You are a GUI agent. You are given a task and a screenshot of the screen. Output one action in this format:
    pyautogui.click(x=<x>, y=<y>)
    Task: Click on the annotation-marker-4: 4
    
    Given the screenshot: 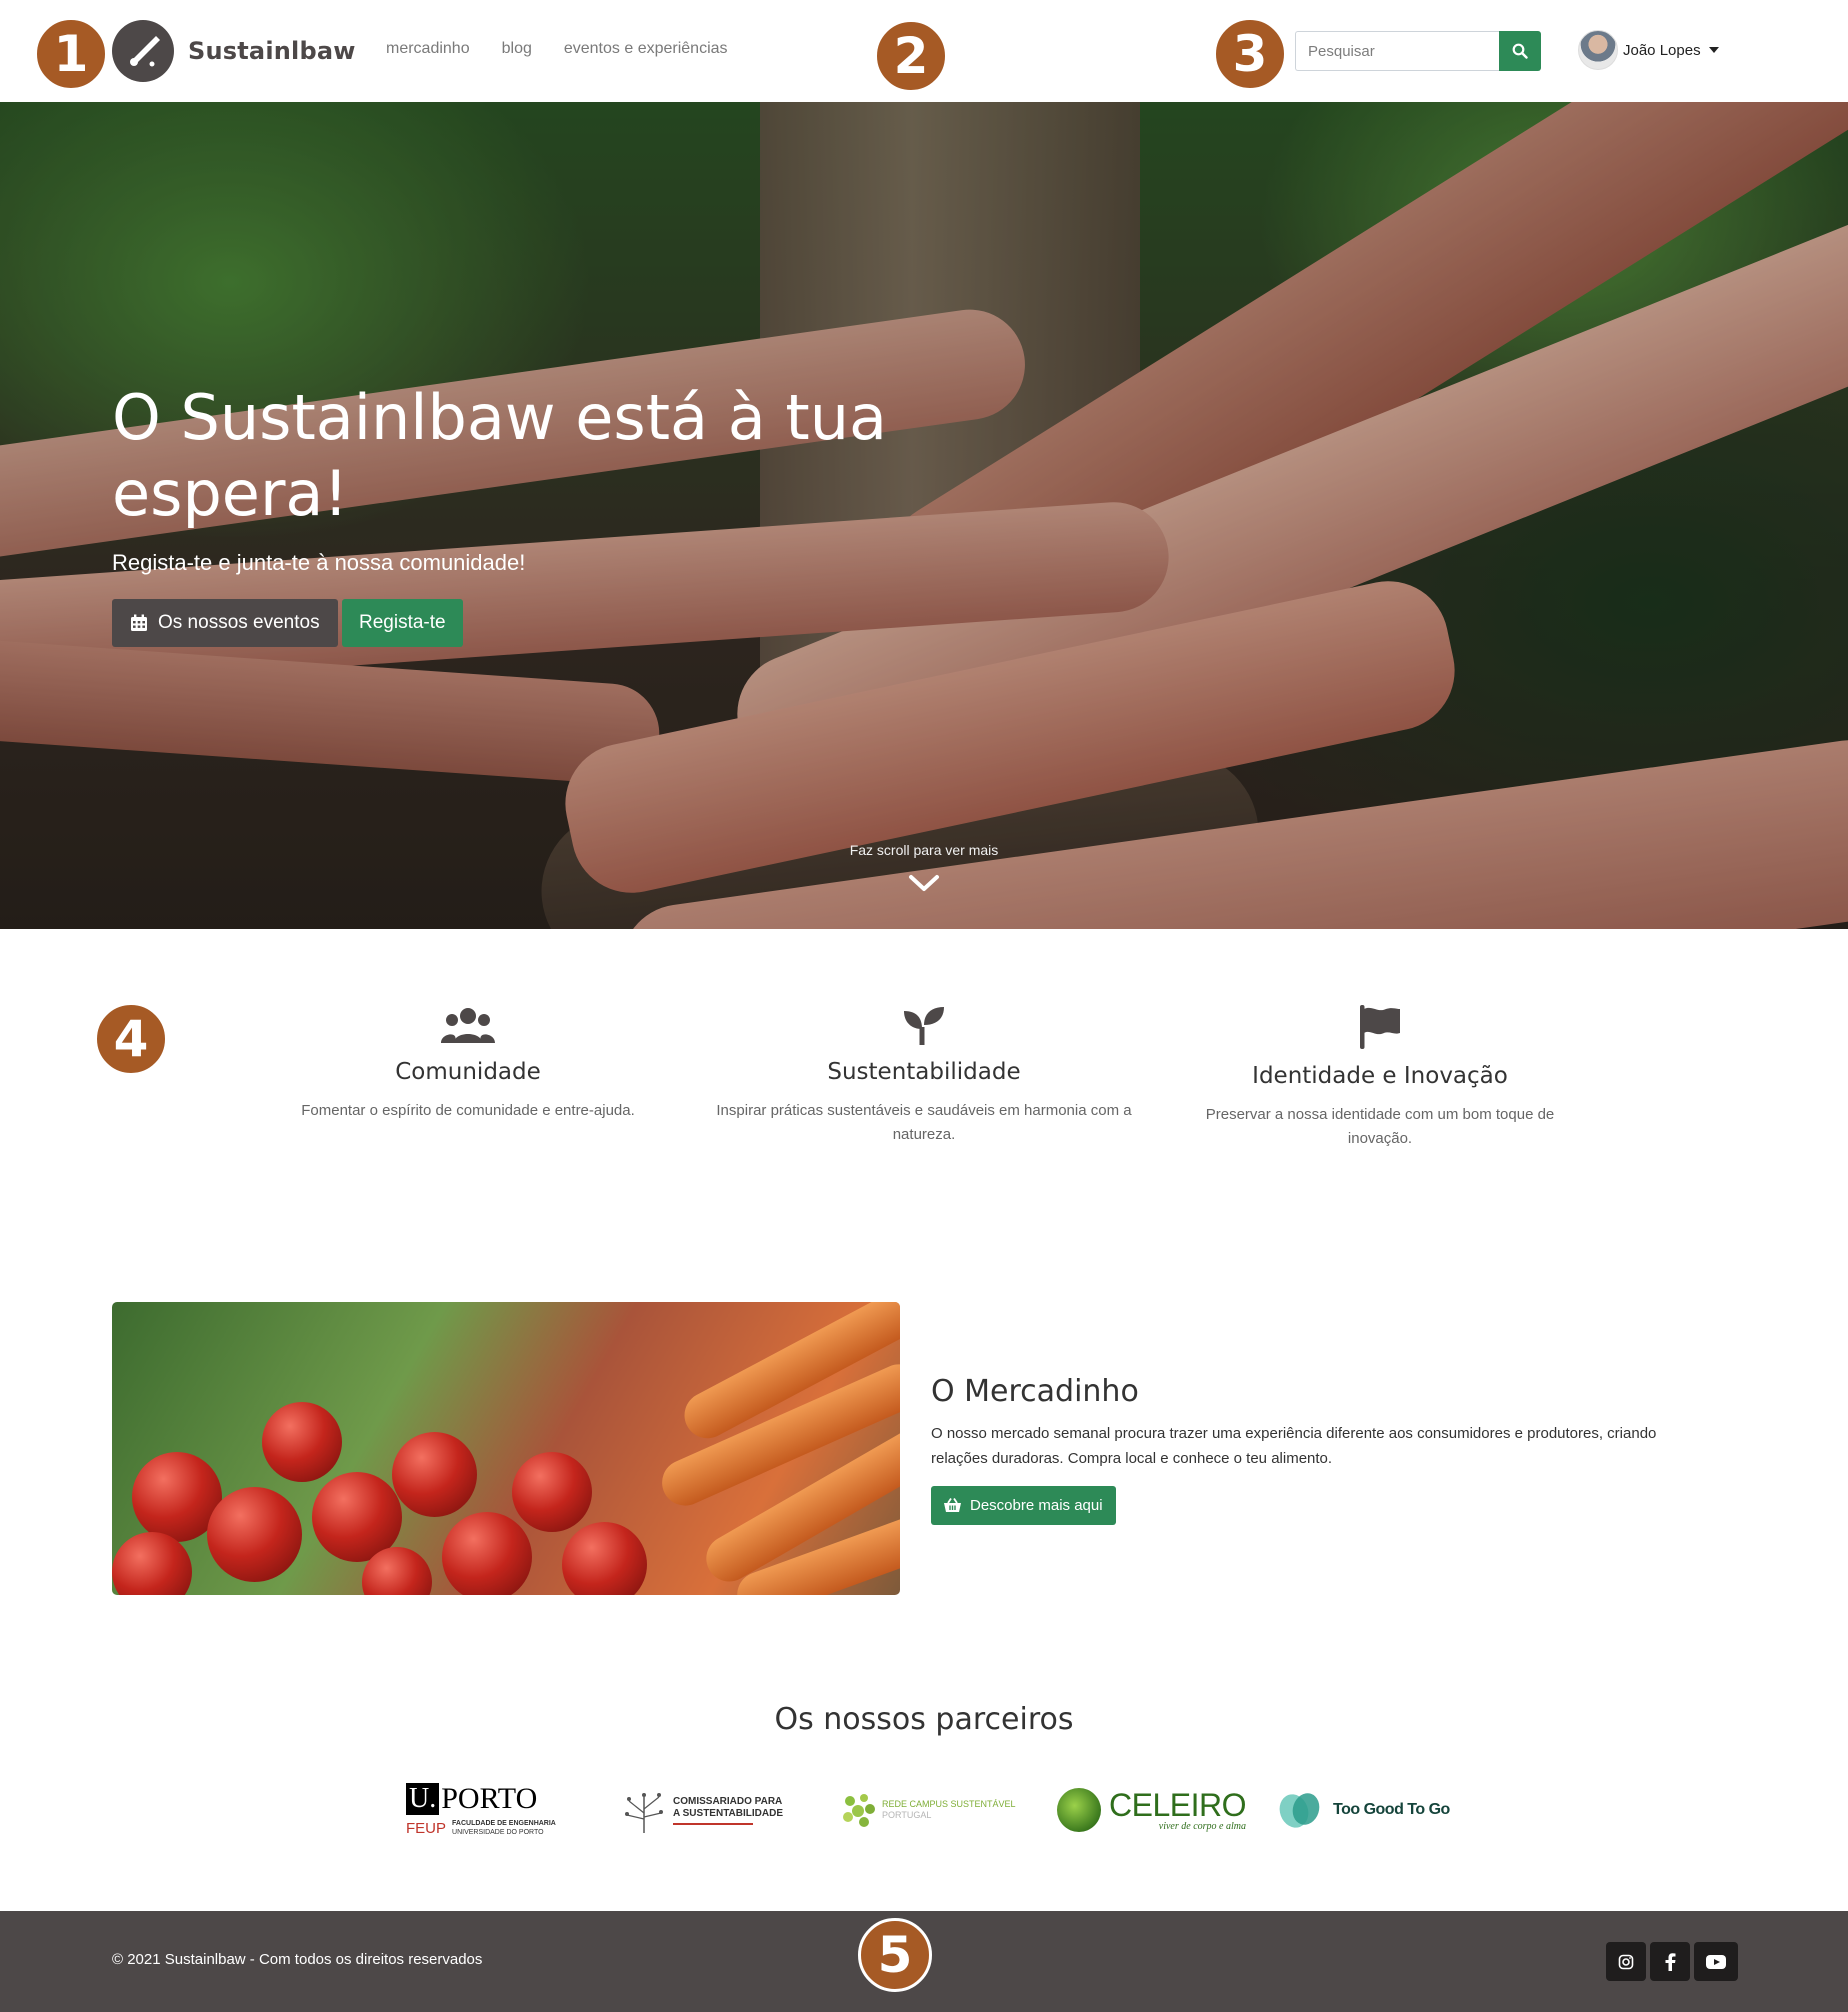 What is the action you would take?
    pyautogui.click(x=131, y=1039)
    